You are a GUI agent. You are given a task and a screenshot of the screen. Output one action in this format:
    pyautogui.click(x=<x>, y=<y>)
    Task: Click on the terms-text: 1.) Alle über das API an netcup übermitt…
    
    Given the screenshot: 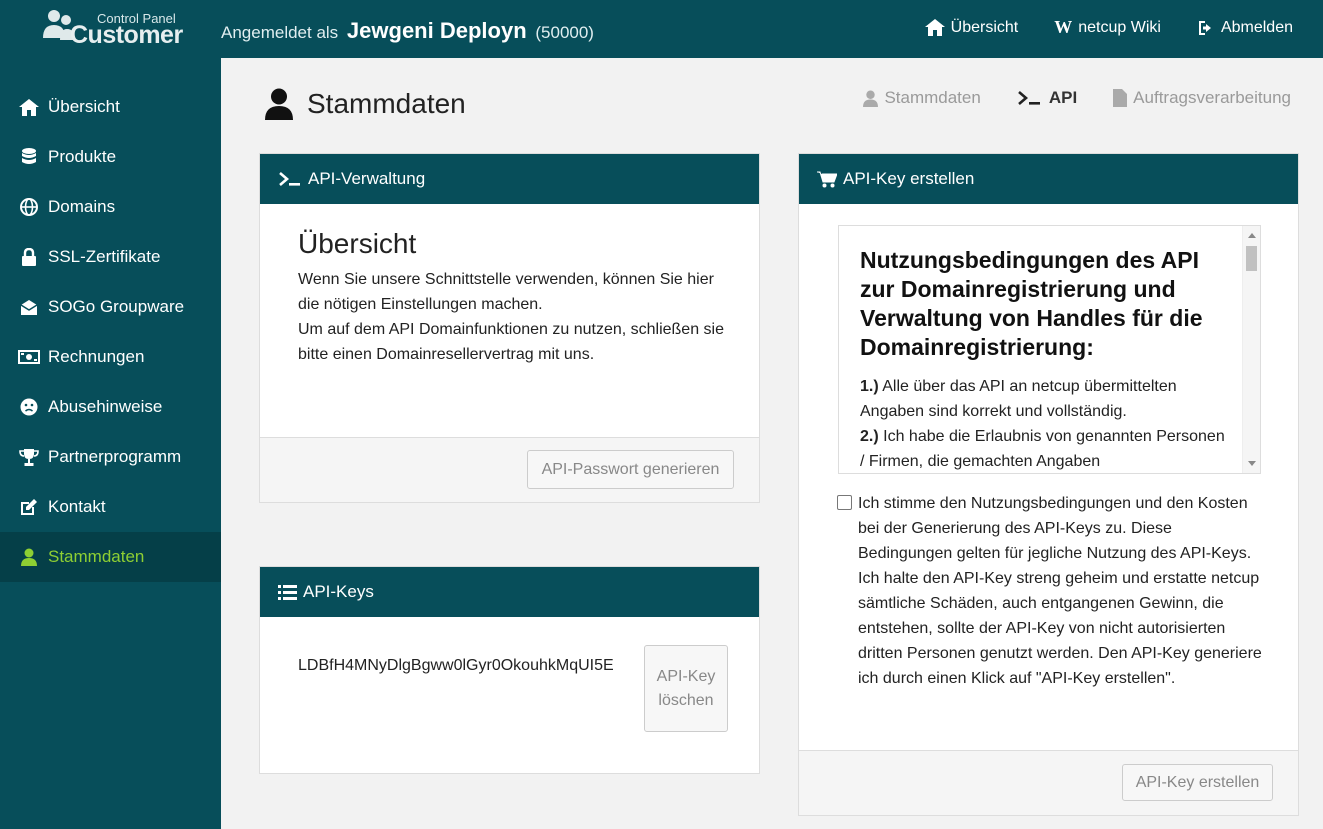 What is the action you would take?
    pyautogui.click(x=1042, y=424)
    